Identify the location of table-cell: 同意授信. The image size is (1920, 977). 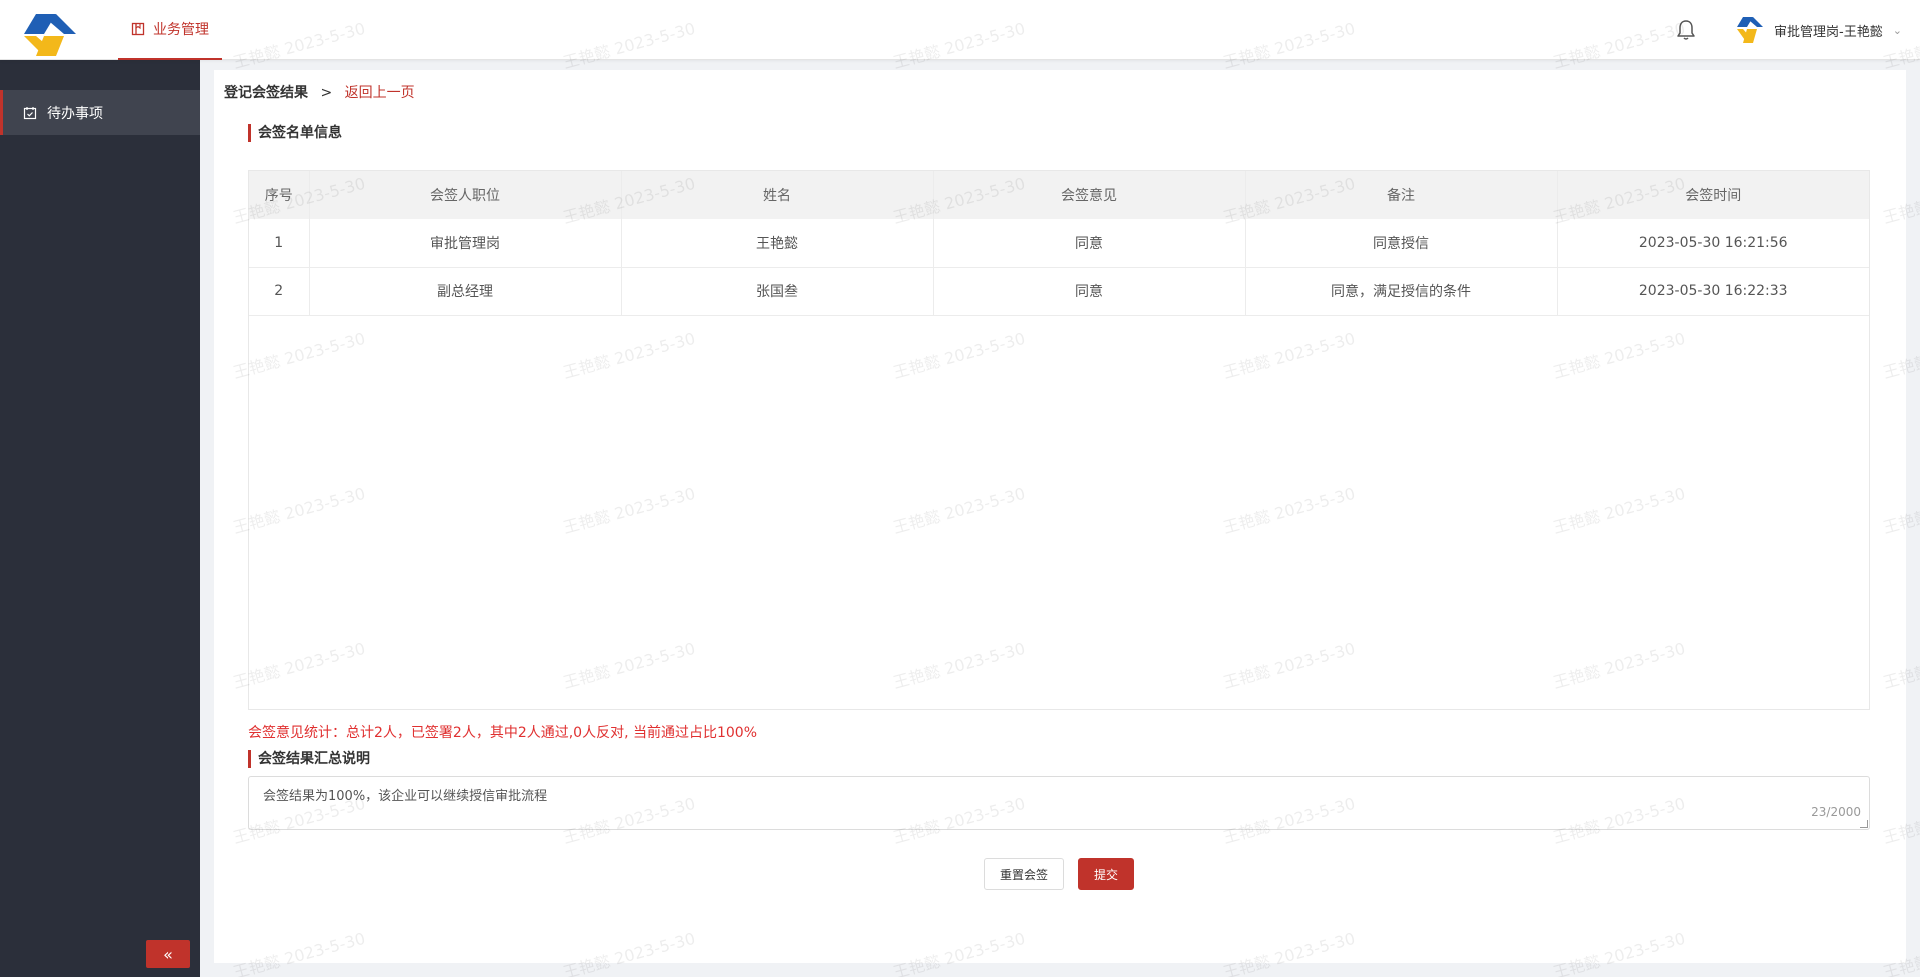
(1401, 243).